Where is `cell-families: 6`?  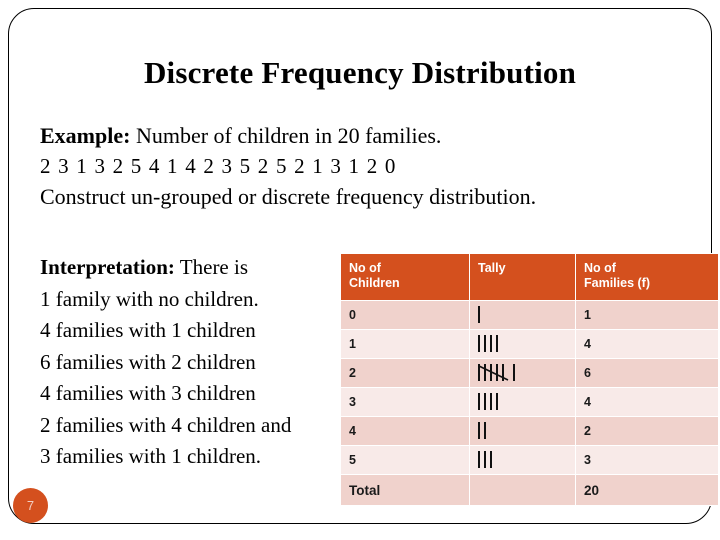 cell-families: 6 is located at coordinates (647, 373).